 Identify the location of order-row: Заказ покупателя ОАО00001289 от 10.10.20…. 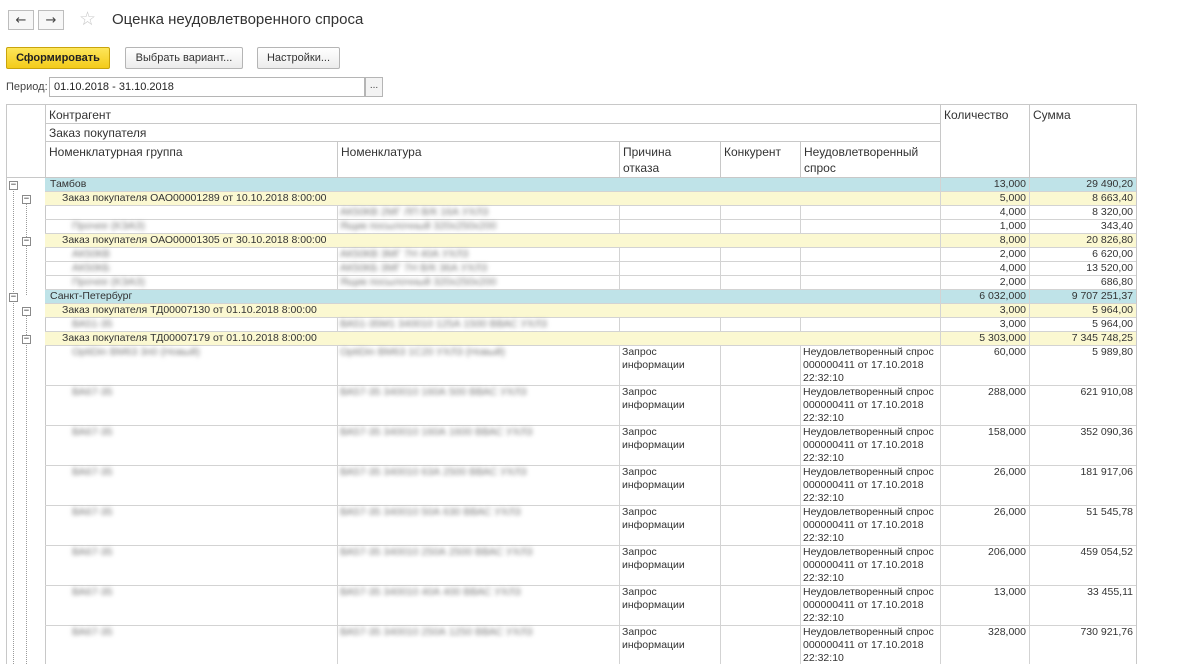
(590, 199).